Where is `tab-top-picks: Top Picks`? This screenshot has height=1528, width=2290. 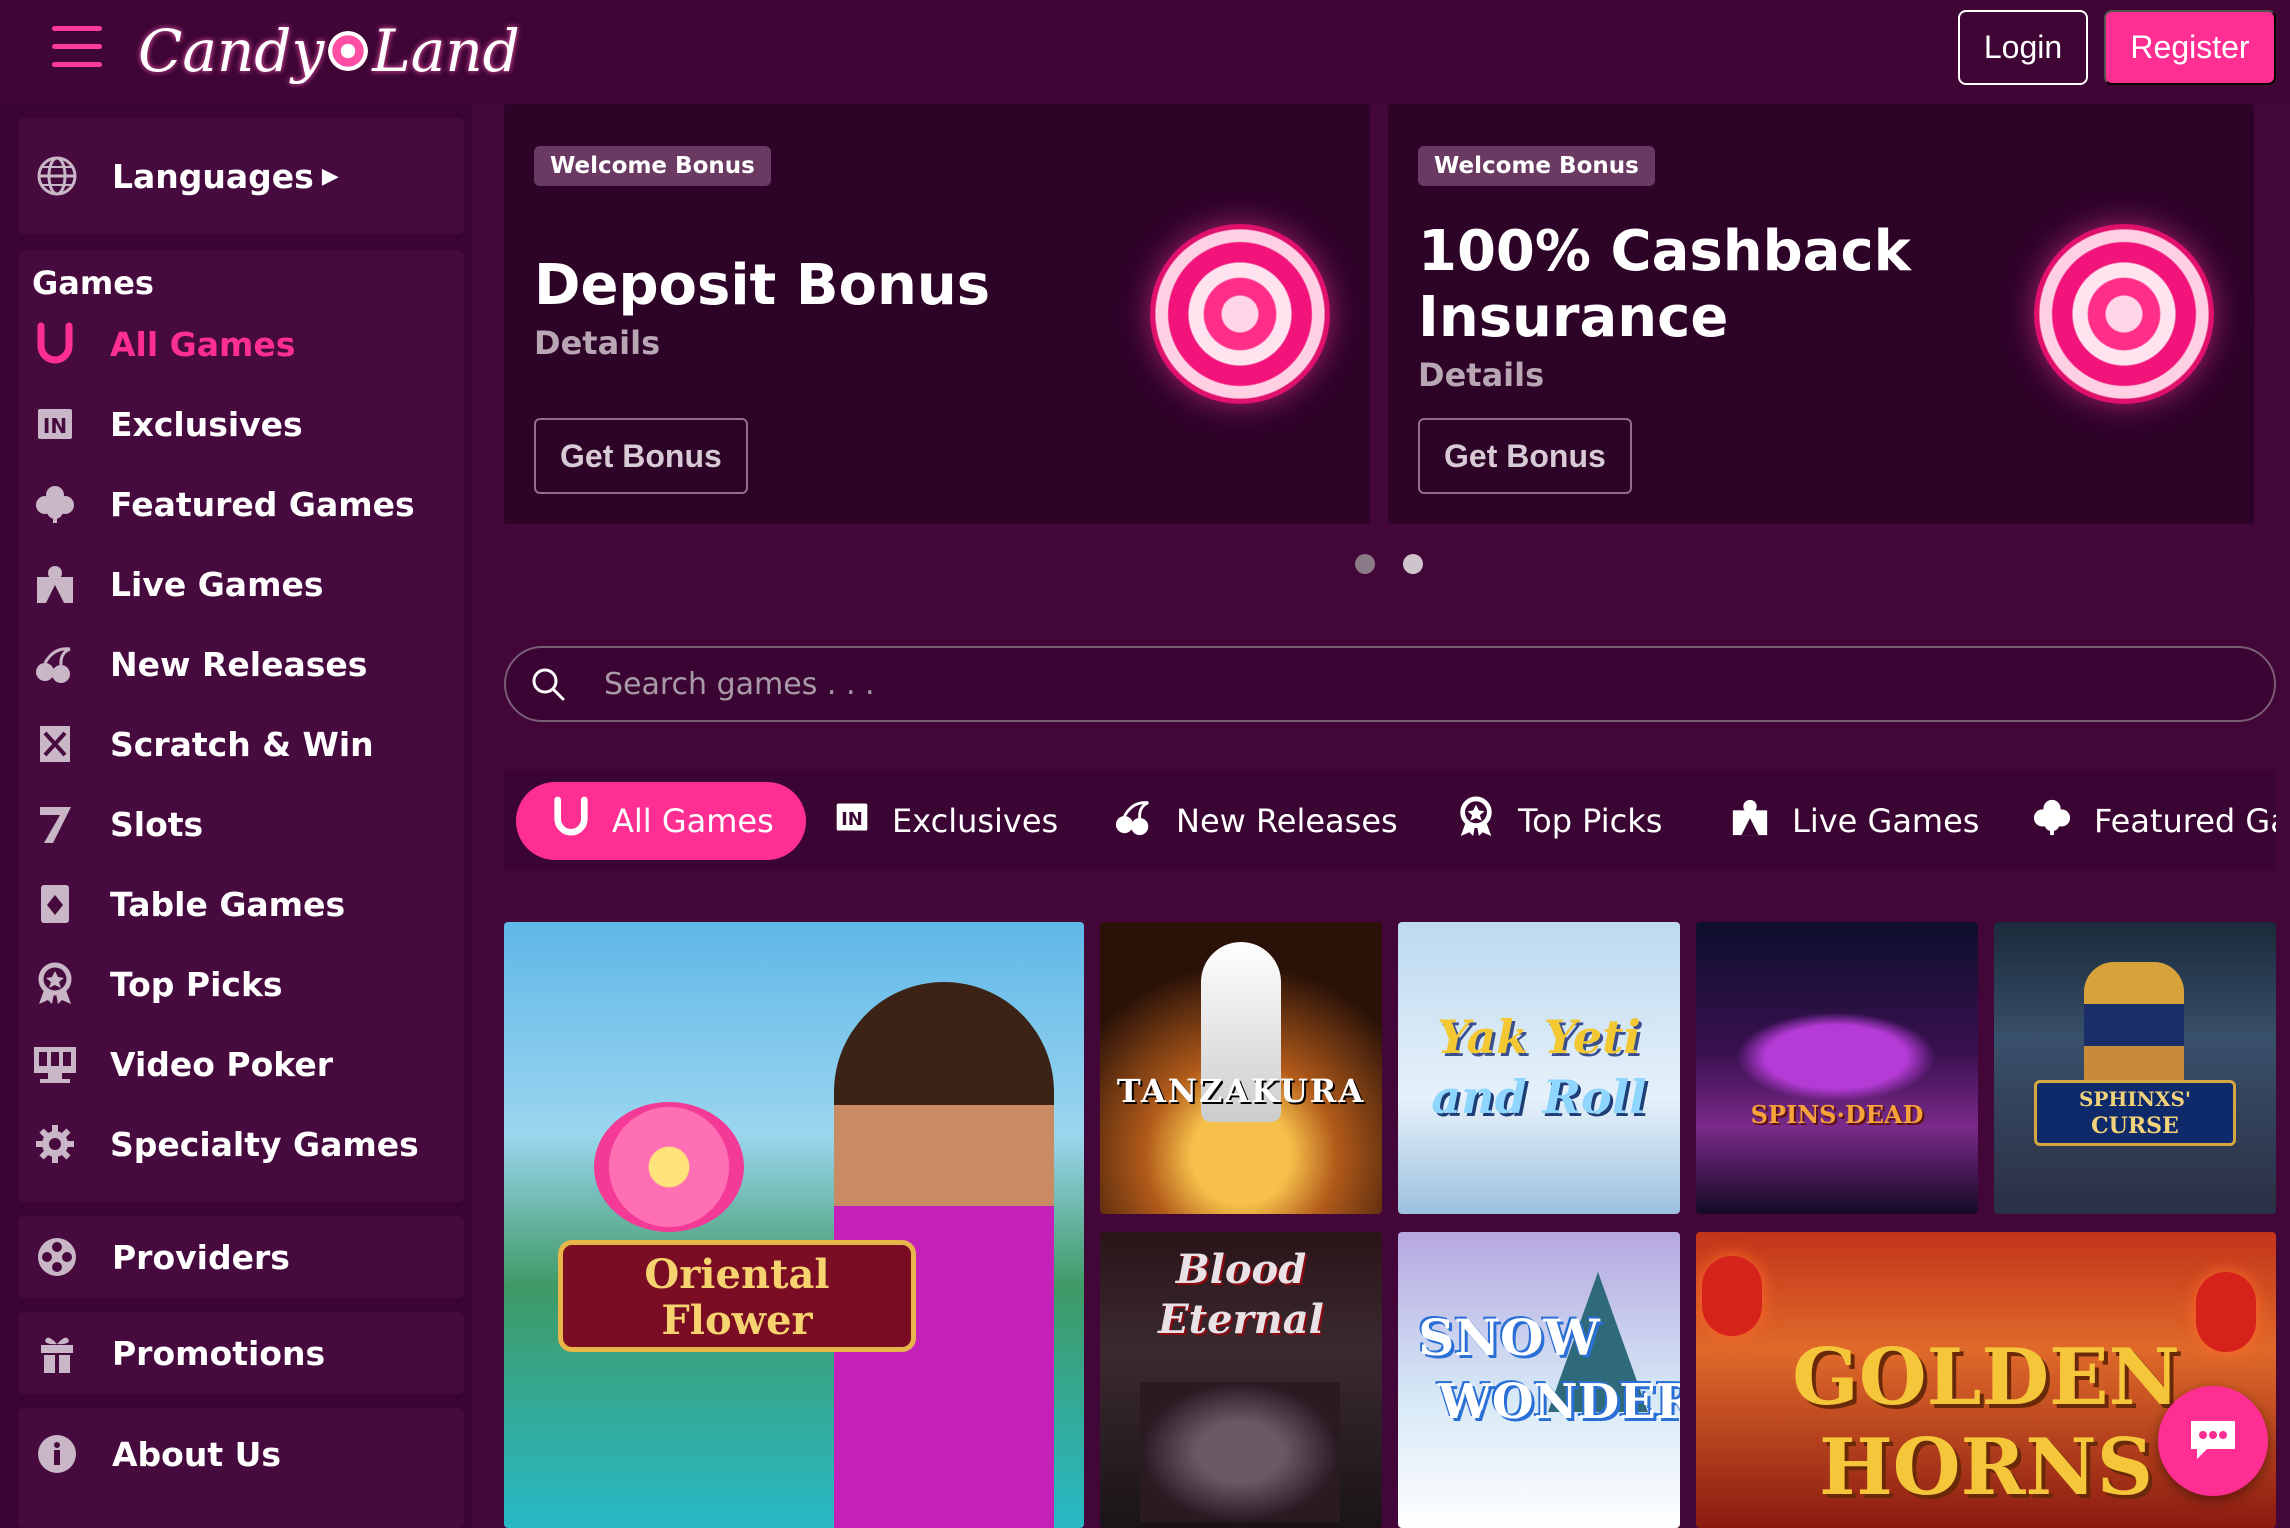 tab-top-picks: Top Picks is located at coordinates (1559, 821).